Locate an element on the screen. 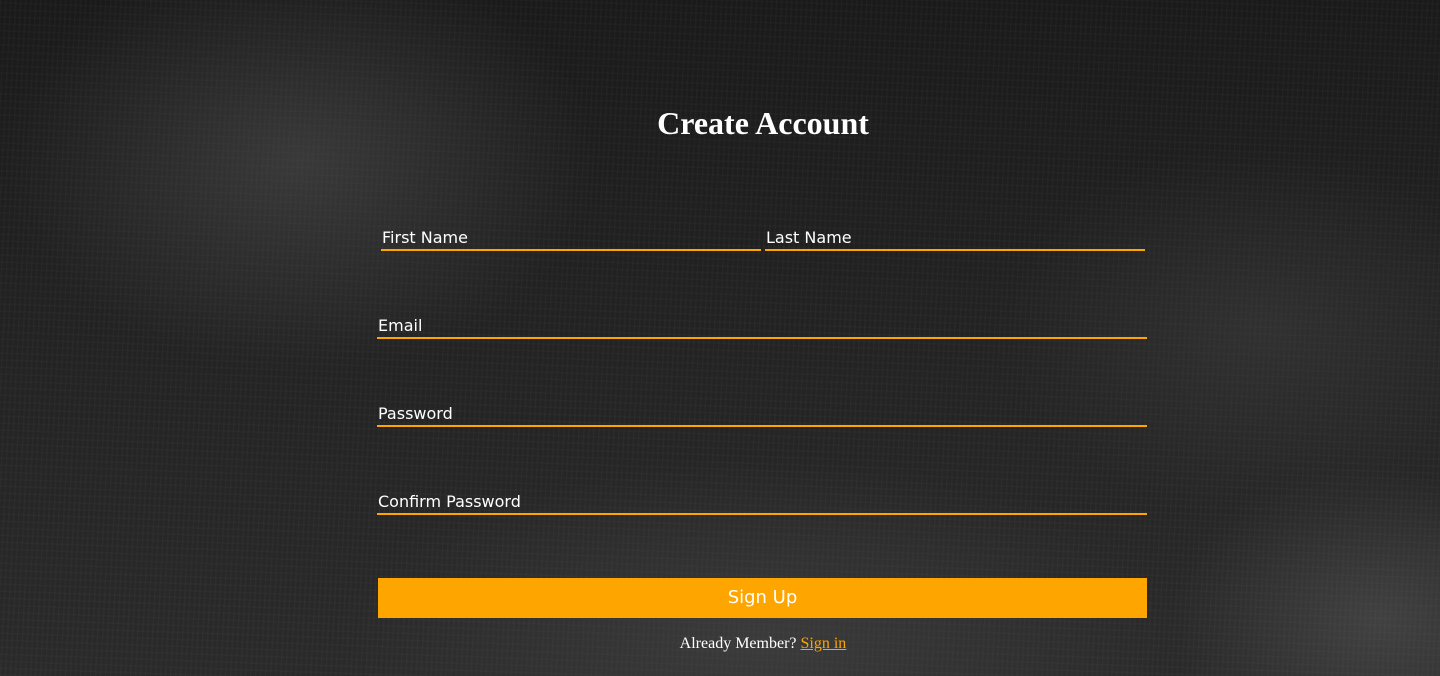 The width and height of the screenshot is (1440, 676). confirm-password-field-container is located at coordinates (762, 502).